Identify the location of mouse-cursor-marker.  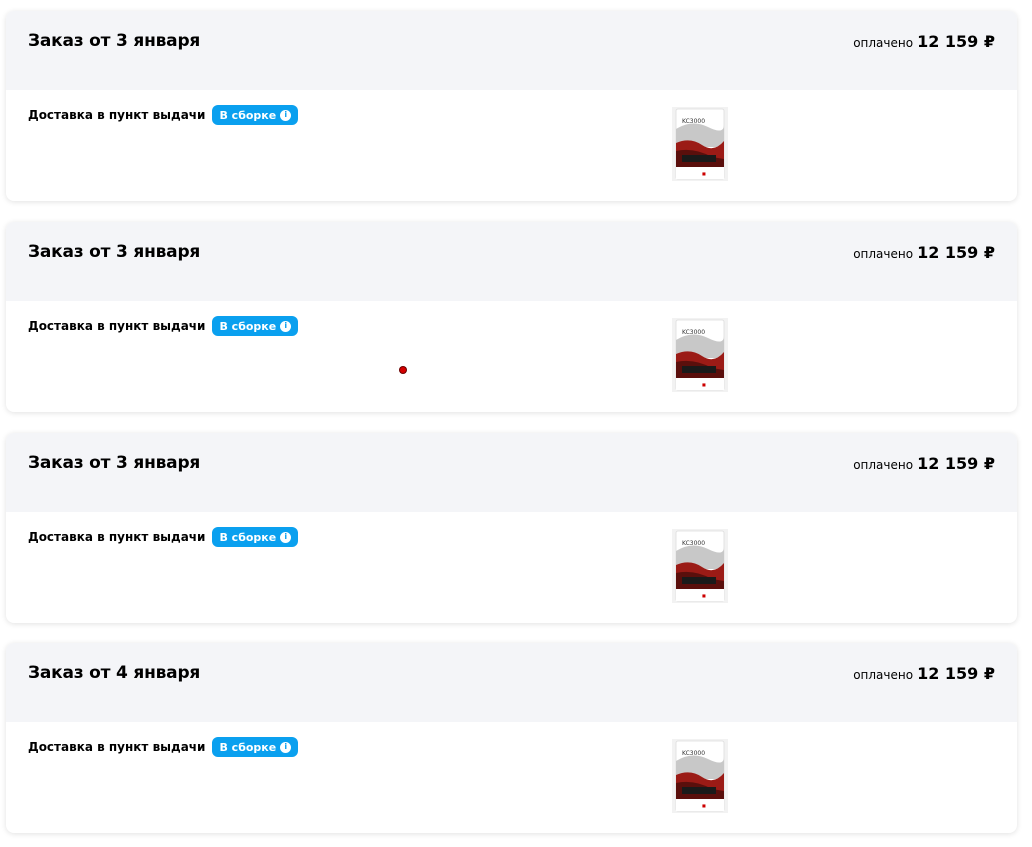
(403, 370).